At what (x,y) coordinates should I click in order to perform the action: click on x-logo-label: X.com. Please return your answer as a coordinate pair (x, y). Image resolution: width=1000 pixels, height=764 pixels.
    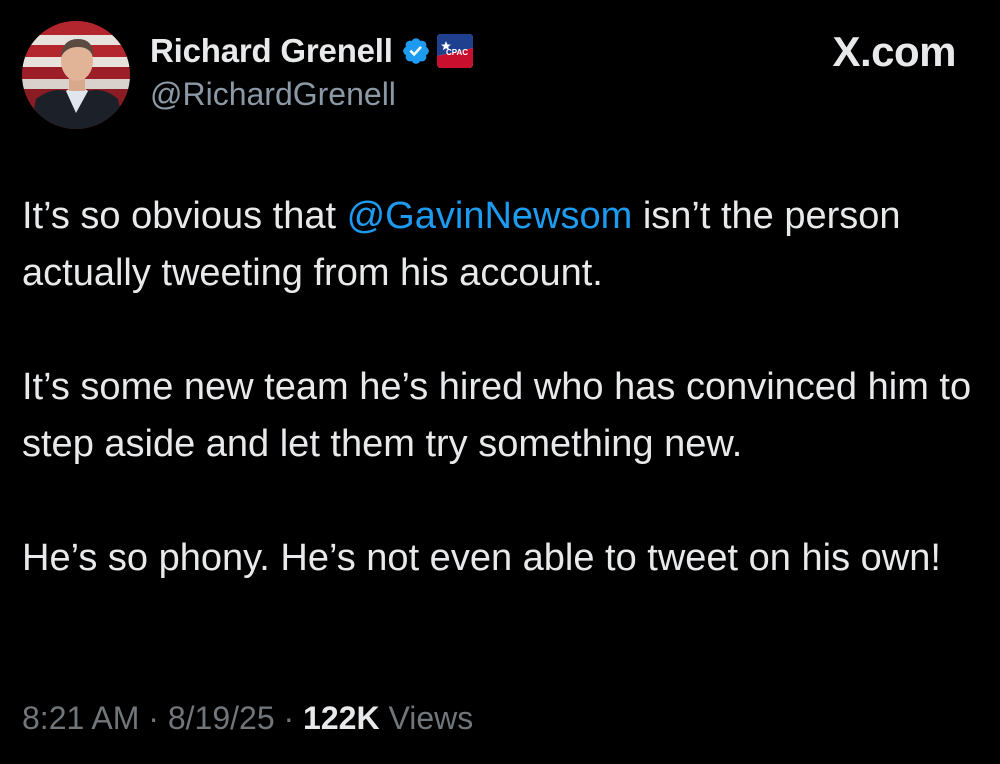
    Looking at the image, I should click on (894, 51).